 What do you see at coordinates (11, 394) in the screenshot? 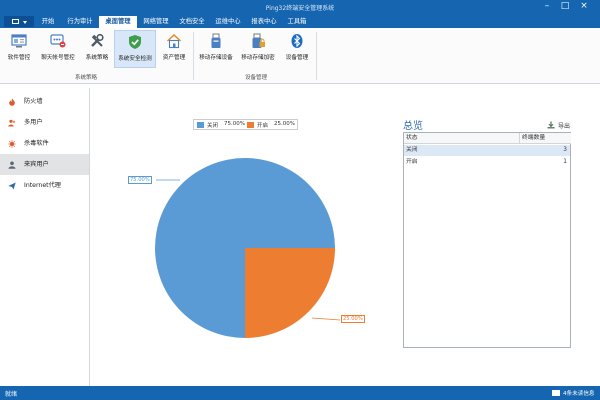
I see `status-text: 就绪` at bounding box center [11, 394].